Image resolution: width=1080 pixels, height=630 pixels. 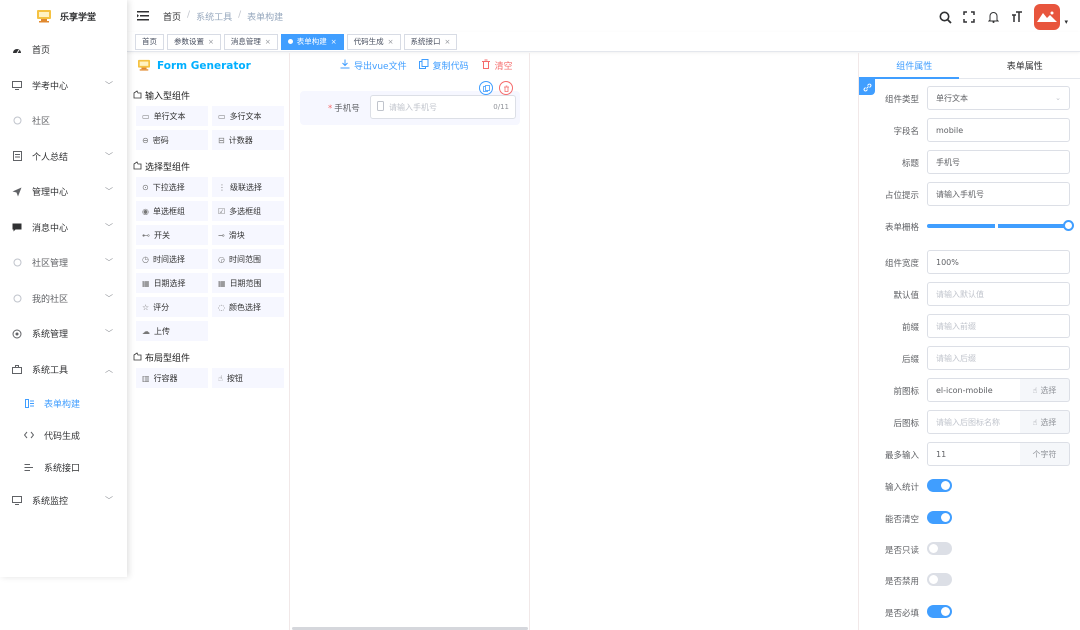 I want to click on sidebar-subitem-0: 表单构建, so click(x=63, y=403).